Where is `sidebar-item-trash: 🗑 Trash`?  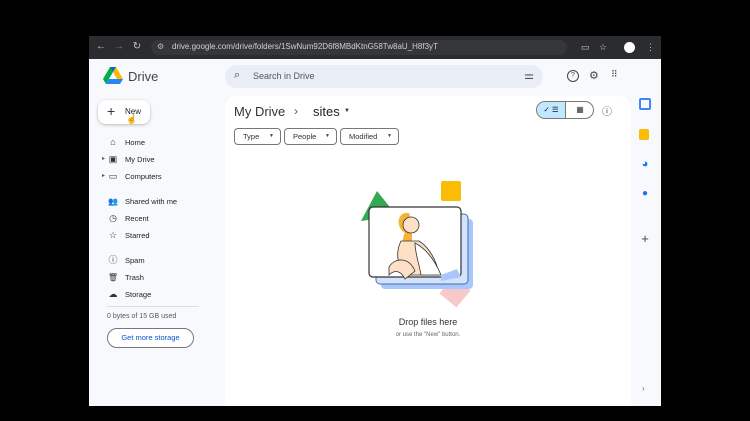
sidebar-item-trash: 🗑 Trash is located at coordinates (167, 278).